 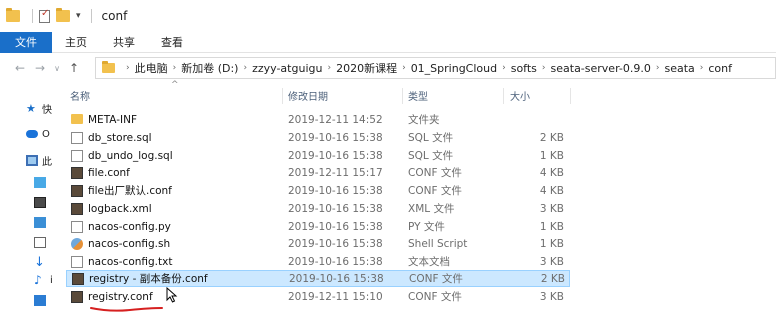 What do you see at coordinates (124, 42) in the screenshot?
I see `tab-share: 共享` at bounding box center [124, 42].